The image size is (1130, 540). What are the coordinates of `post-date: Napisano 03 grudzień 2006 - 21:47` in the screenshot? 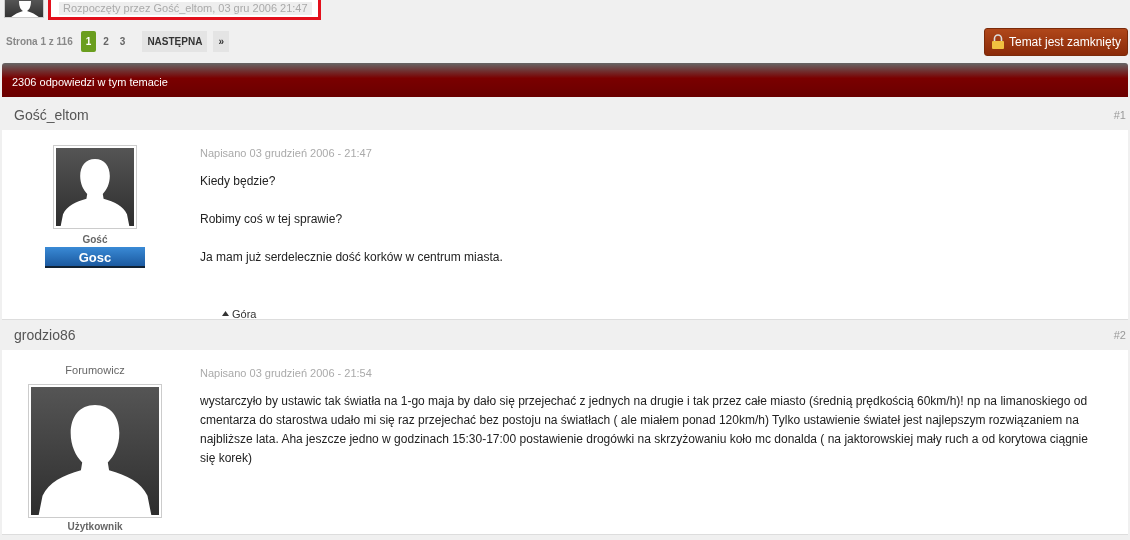 It's located at (286, 153).